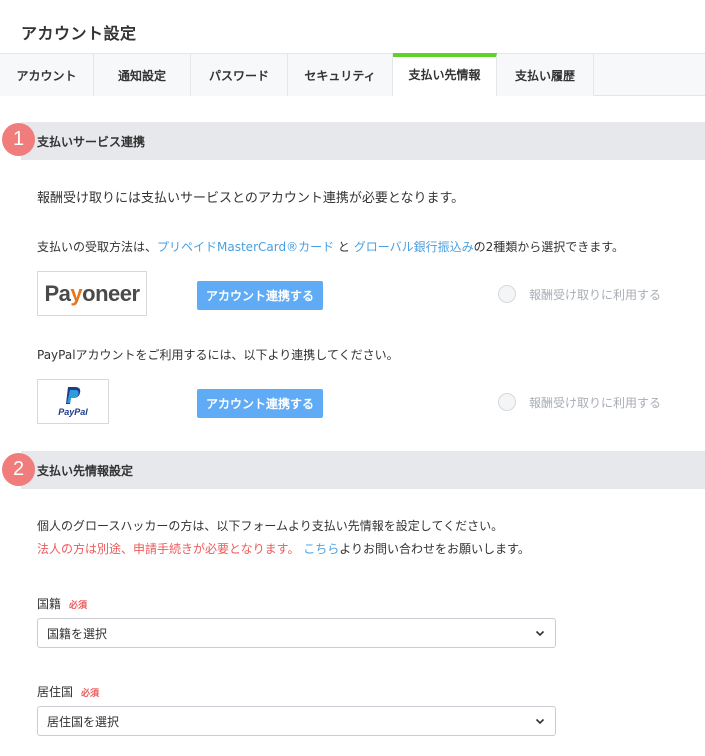  Describe the element at coordinates (545, 75) in the screenshot. I see `tab-payment-history: 支払い履歴` at that location.